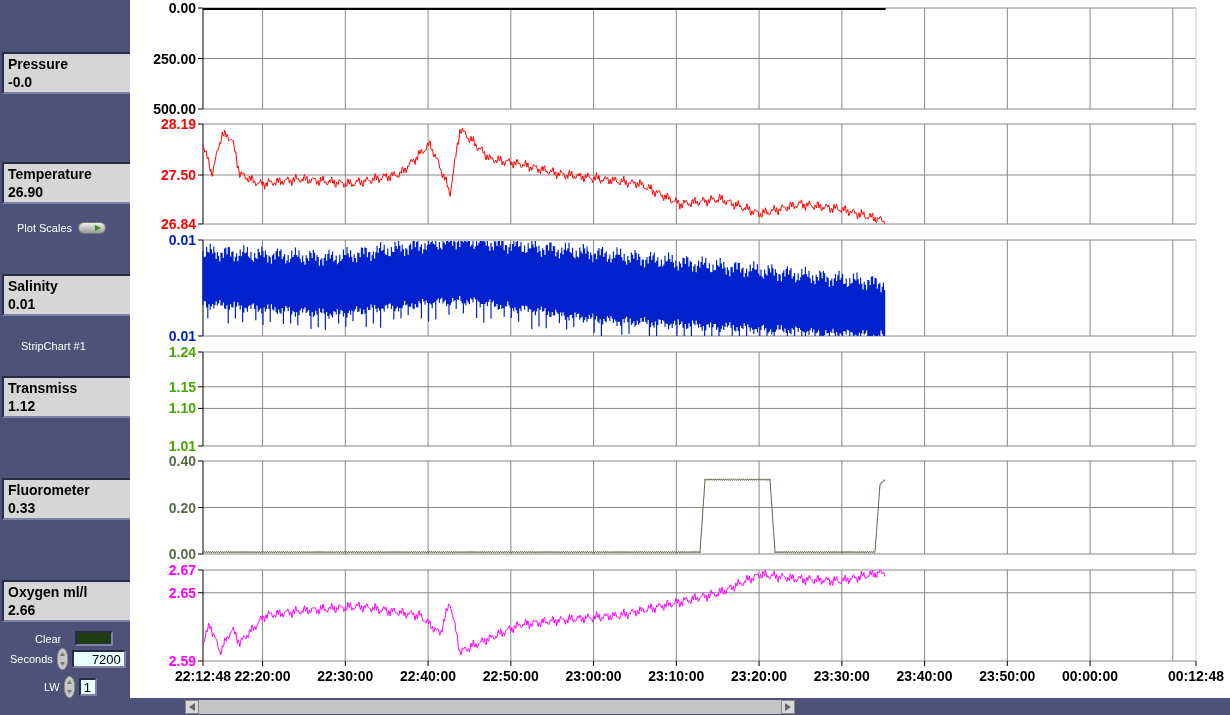 The width and height of the screenshot is (1230, 715). Describe the element at coordinates (841, 676) in the screenshot. I see `time-axis-label: 23:30:00` at that location.